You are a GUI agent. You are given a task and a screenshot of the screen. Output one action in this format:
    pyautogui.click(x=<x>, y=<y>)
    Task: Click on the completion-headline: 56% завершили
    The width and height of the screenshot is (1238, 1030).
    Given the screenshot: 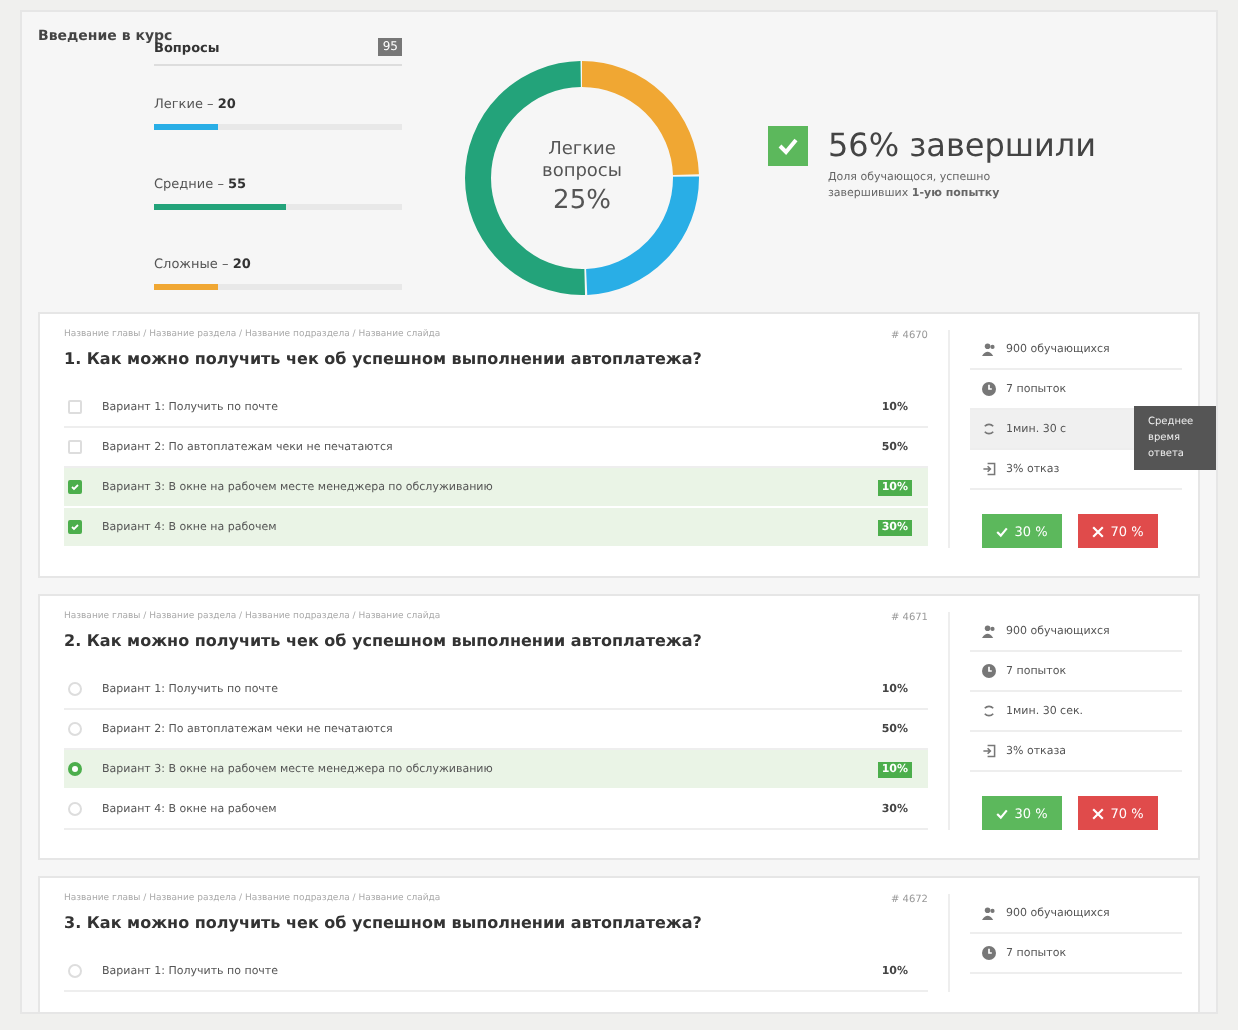 What is the action you would take?
    pyautogui.click(x=962, y=144)
    